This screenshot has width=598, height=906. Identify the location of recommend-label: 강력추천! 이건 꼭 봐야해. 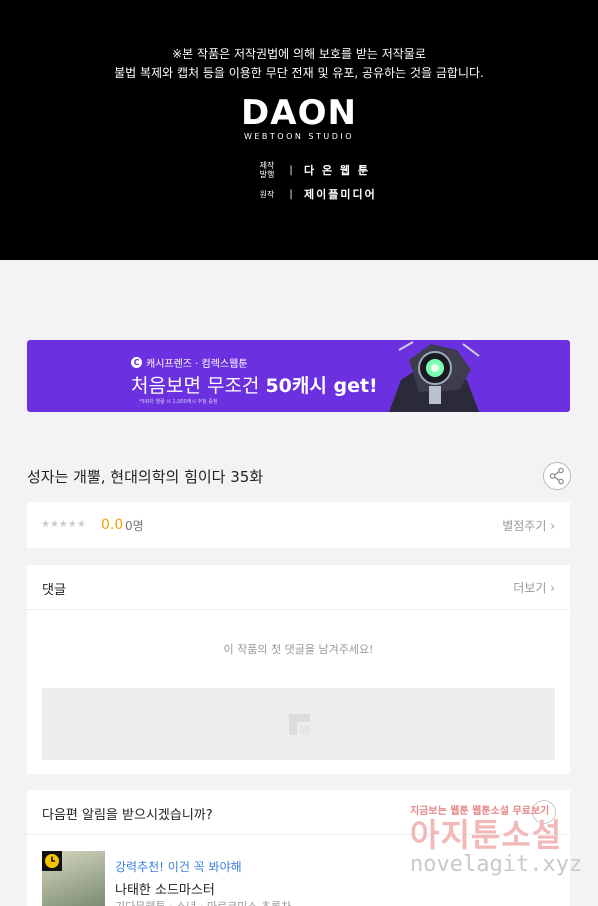
(178, 867).